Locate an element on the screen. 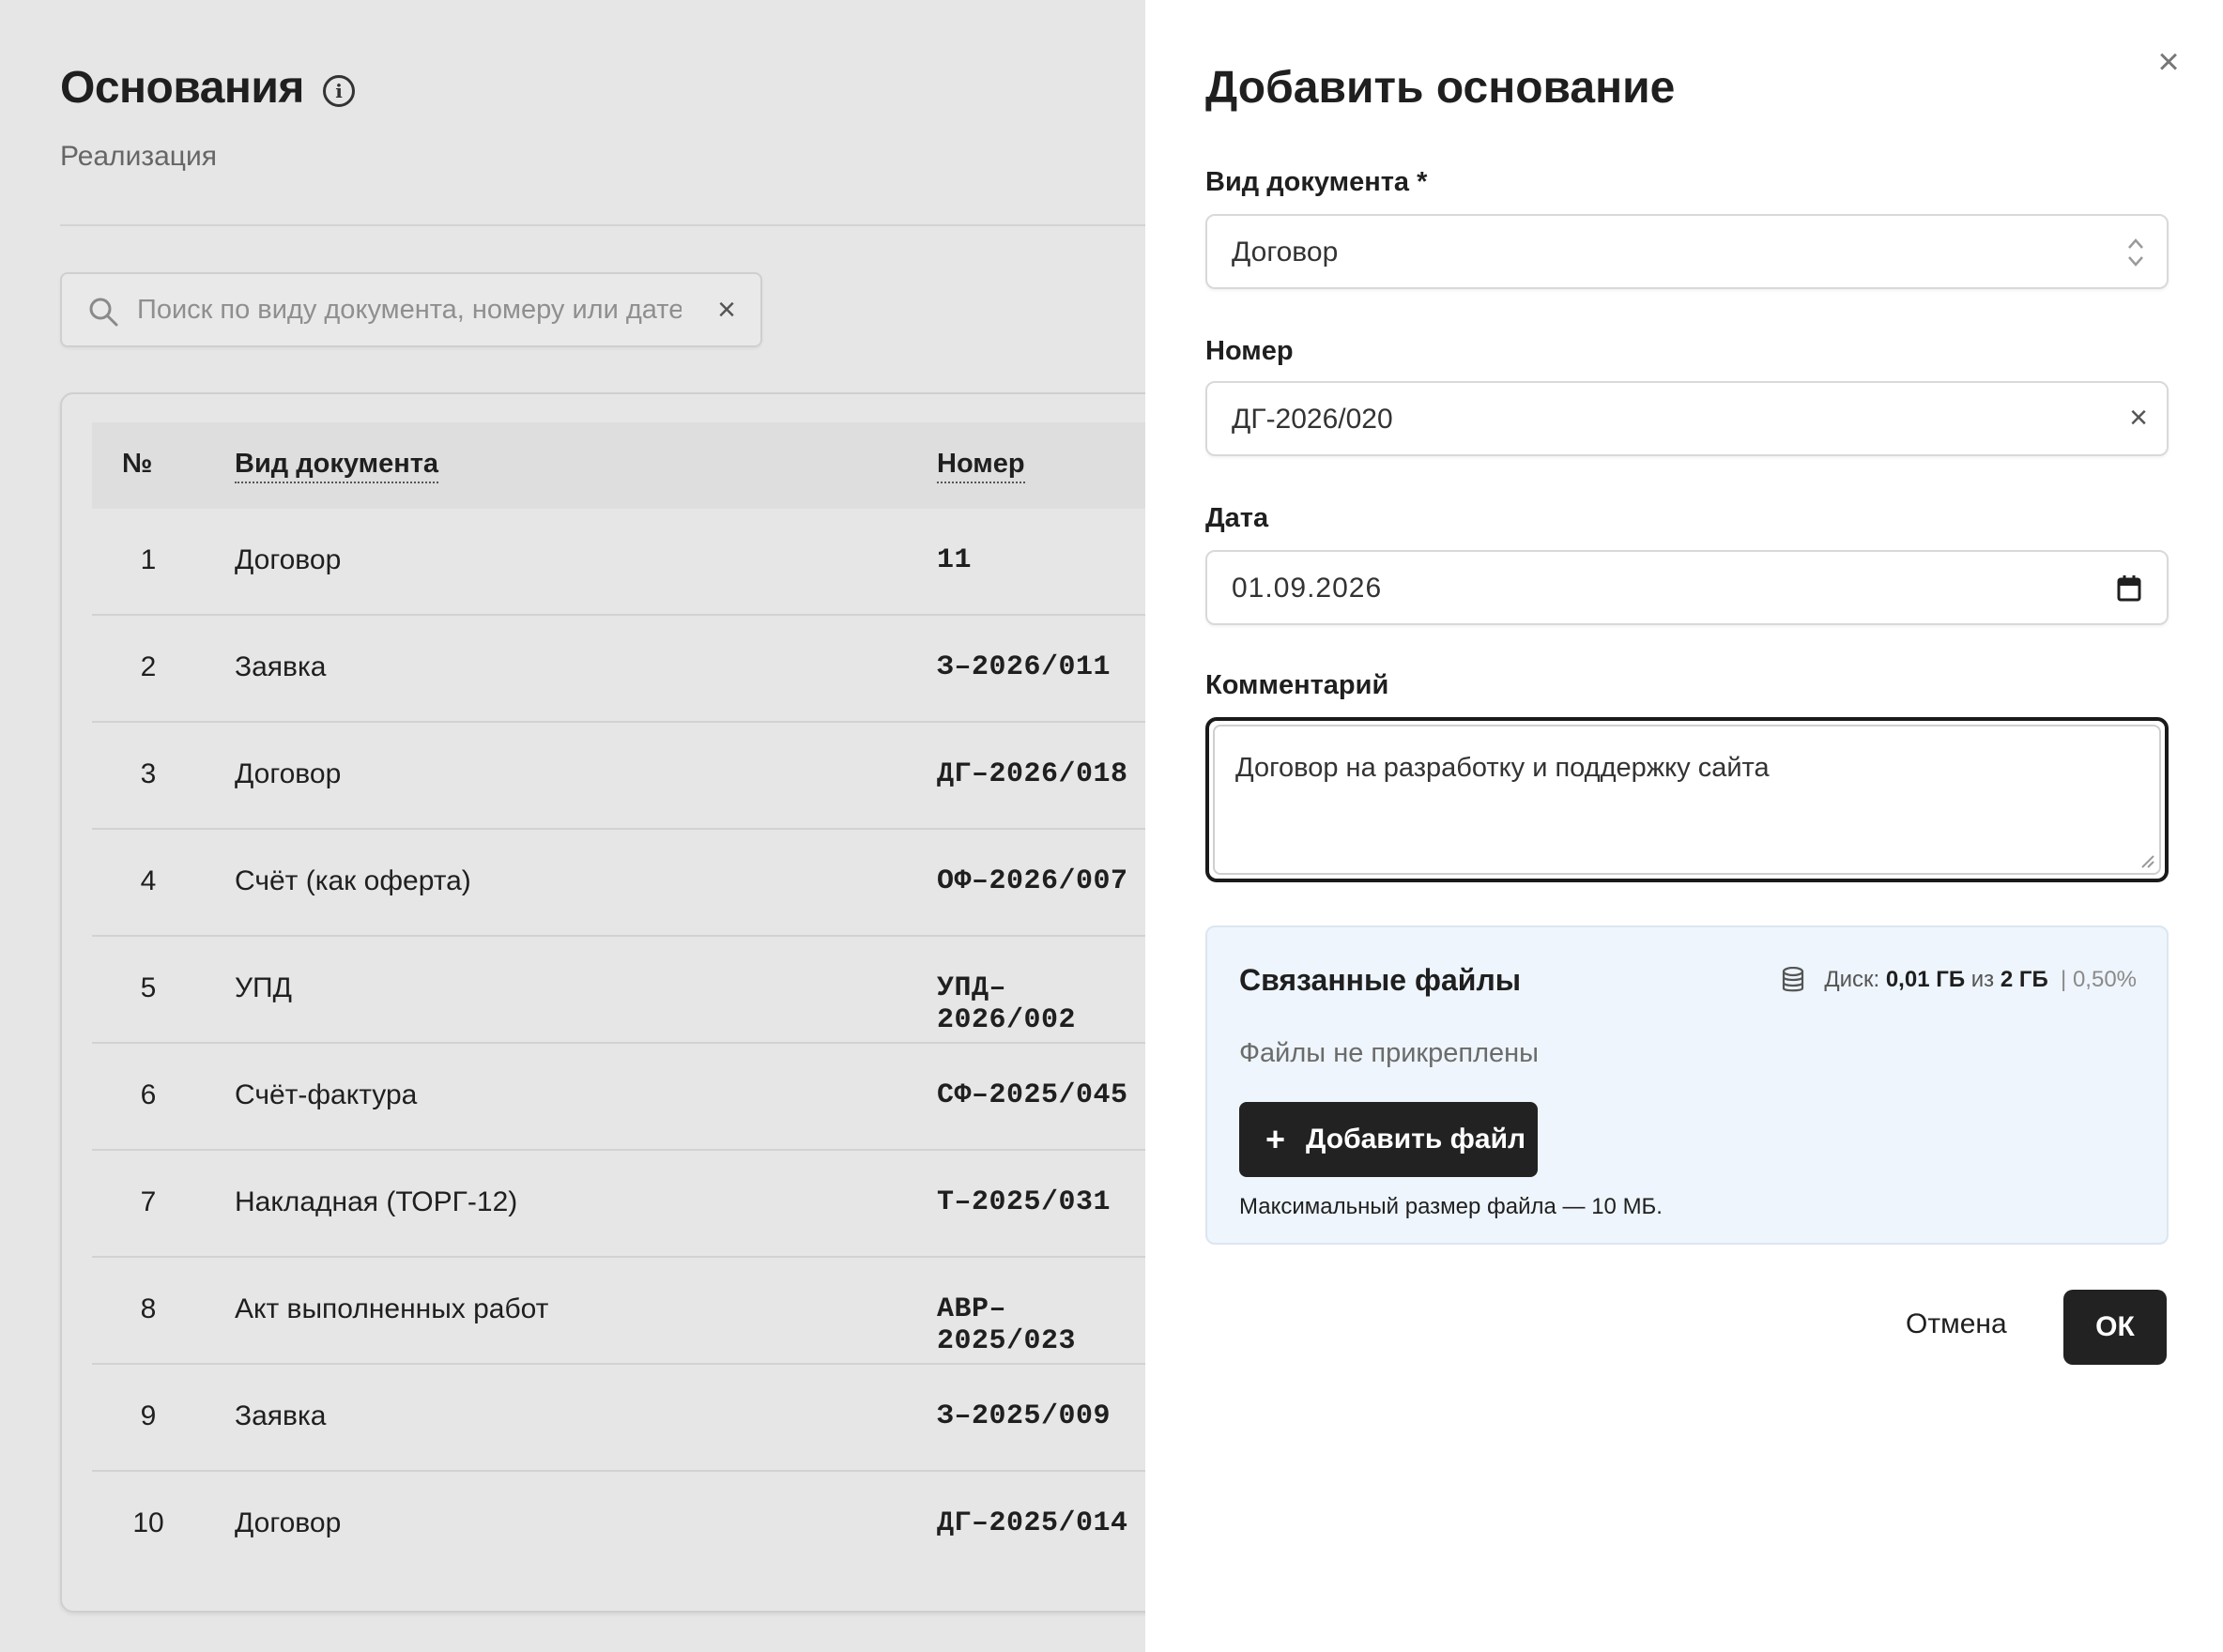 The image size is (2223, 1652). cancel-button: Отмена is located at coordinates (1956, 1324).